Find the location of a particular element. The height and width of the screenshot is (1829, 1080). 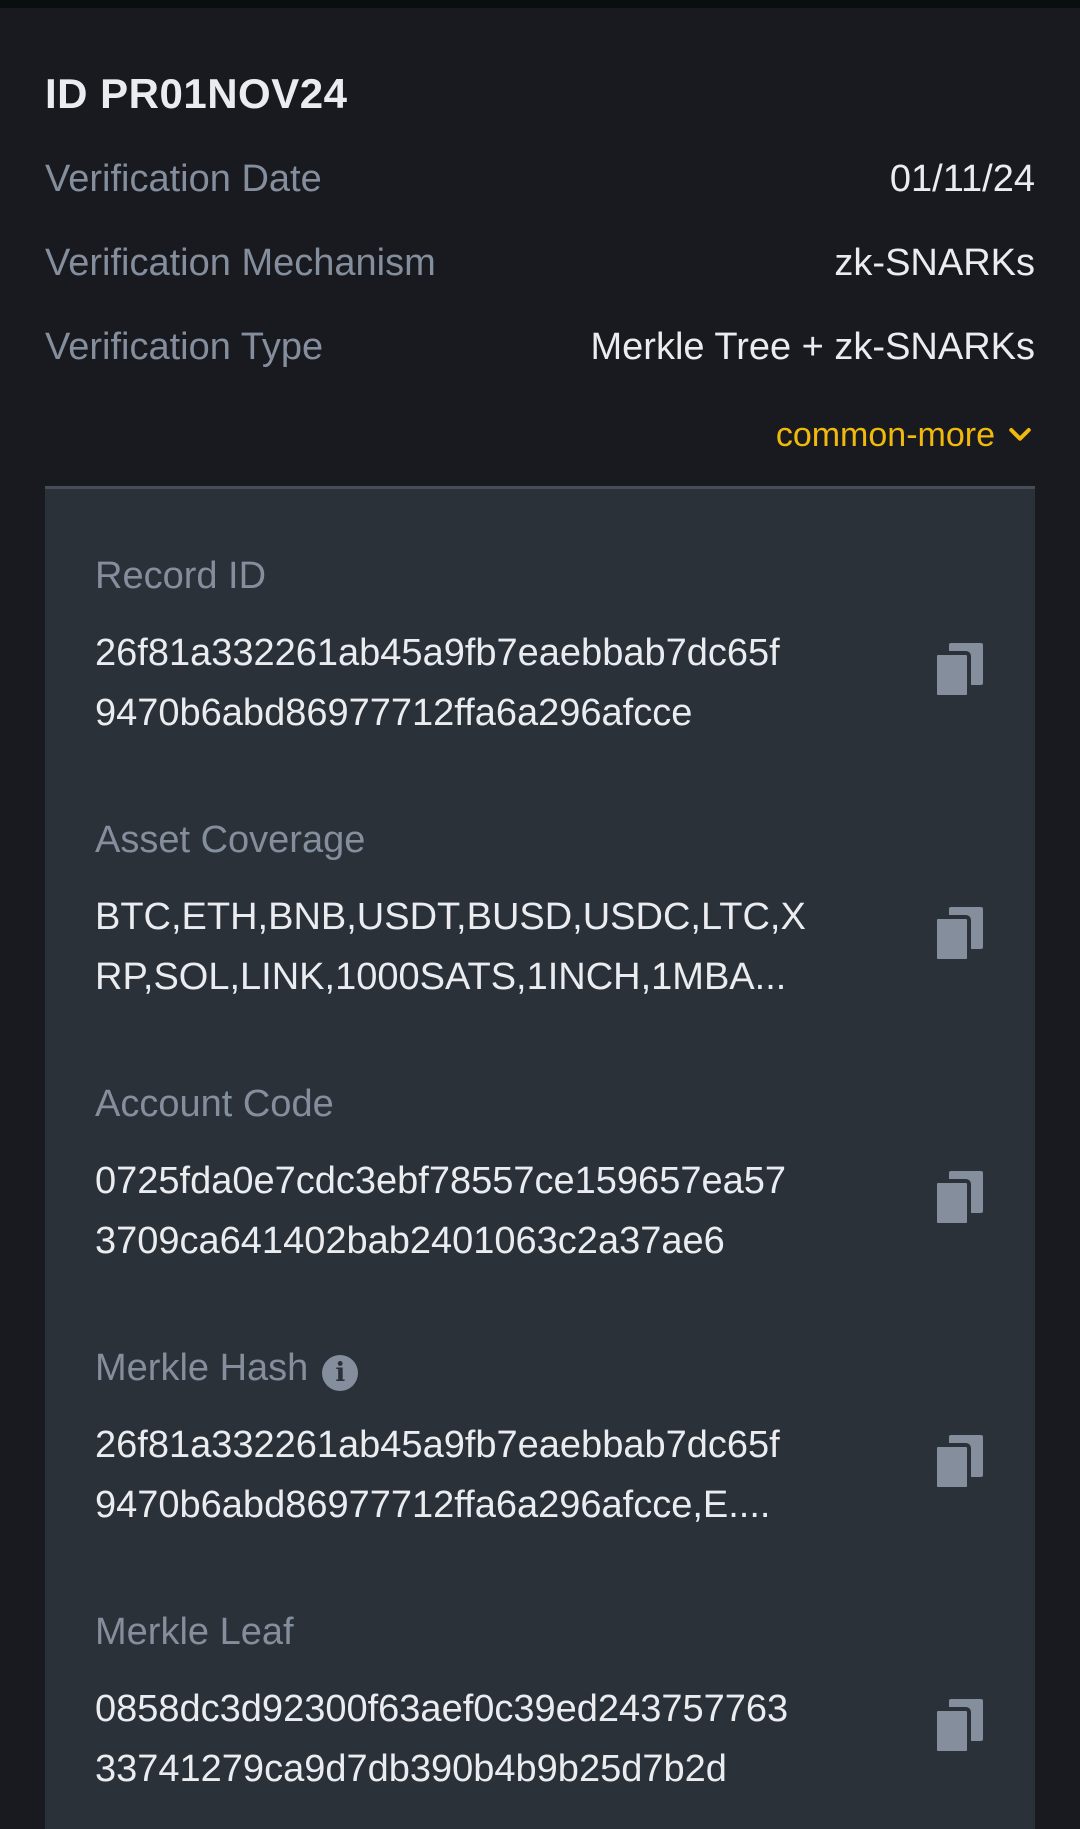

verification-type-label: Verification Type is located at coordinates (184, 346).